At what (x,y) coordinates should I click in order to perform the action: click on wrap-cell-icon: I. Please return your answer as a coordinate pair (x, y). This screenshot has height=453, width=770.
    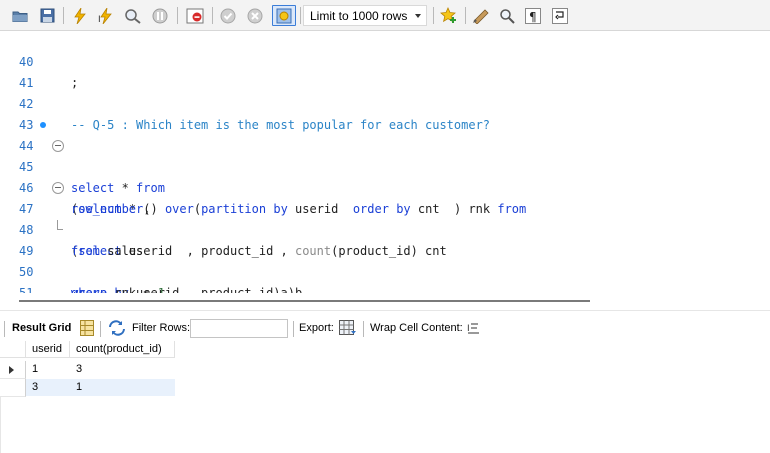
    Looking at the image, I should click on (473, 330).